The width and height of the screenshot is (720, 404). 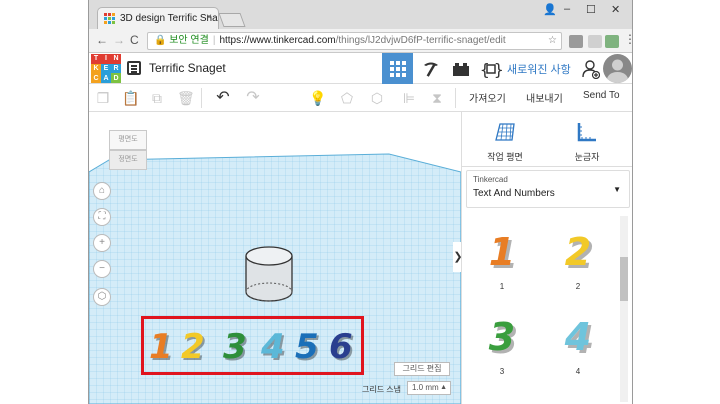 I want to click on cylinder-shape, so click(x=269, y=275).